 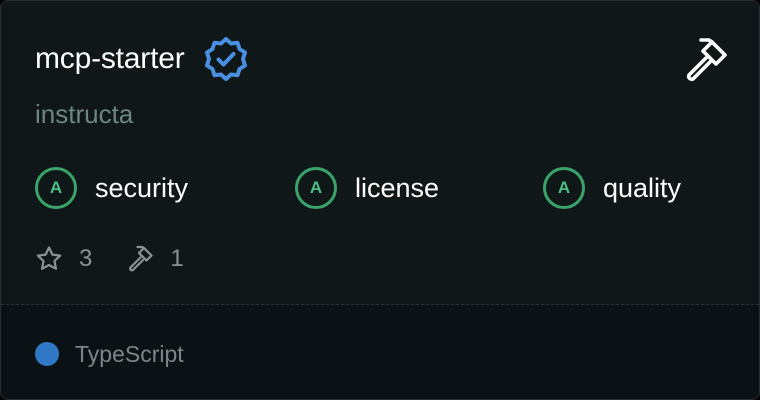 What do you see at coordinates (63, 259) in the screenshot?
I see `stars-stat: 3` at bounding box center [63, 259].